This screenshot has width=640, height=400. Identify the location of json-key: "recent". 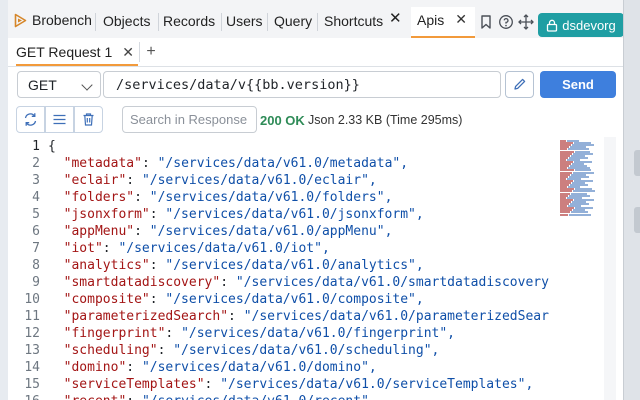
(95, 397).